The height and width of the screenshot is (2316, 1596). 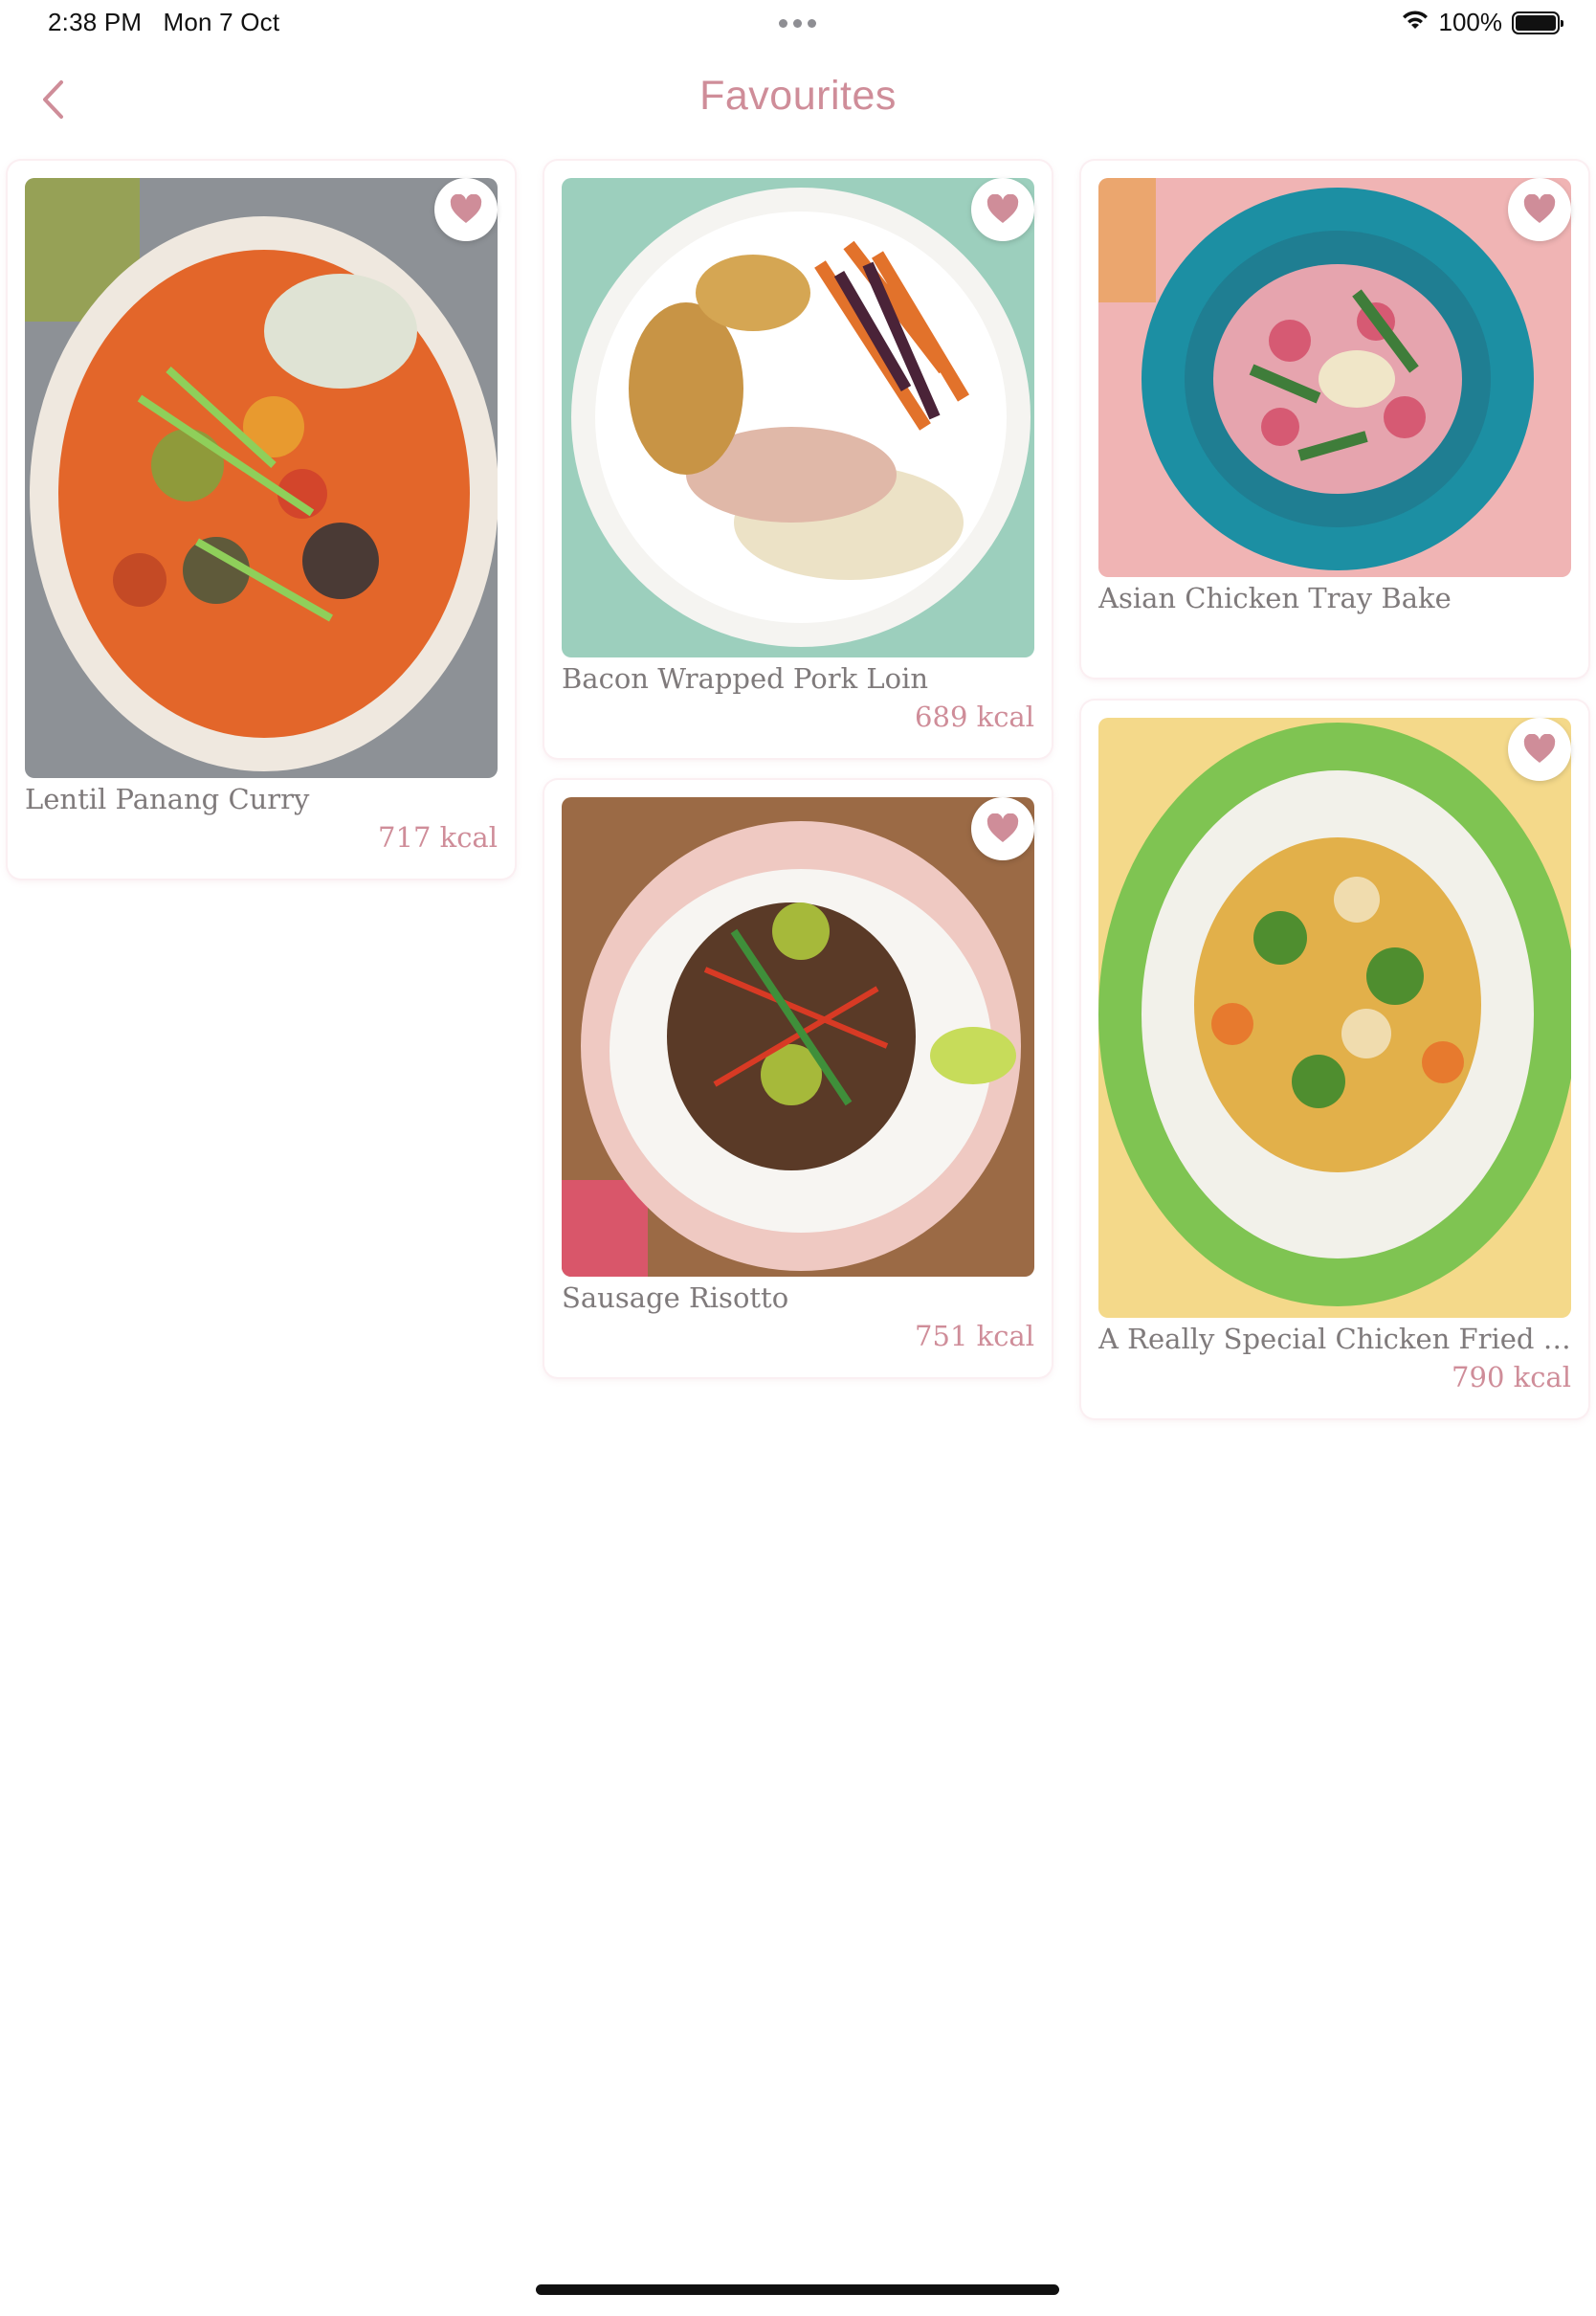 I want to click on status-bar: 2:38 PM Mon 7 Oct 100%, so click(x=798, y=23).